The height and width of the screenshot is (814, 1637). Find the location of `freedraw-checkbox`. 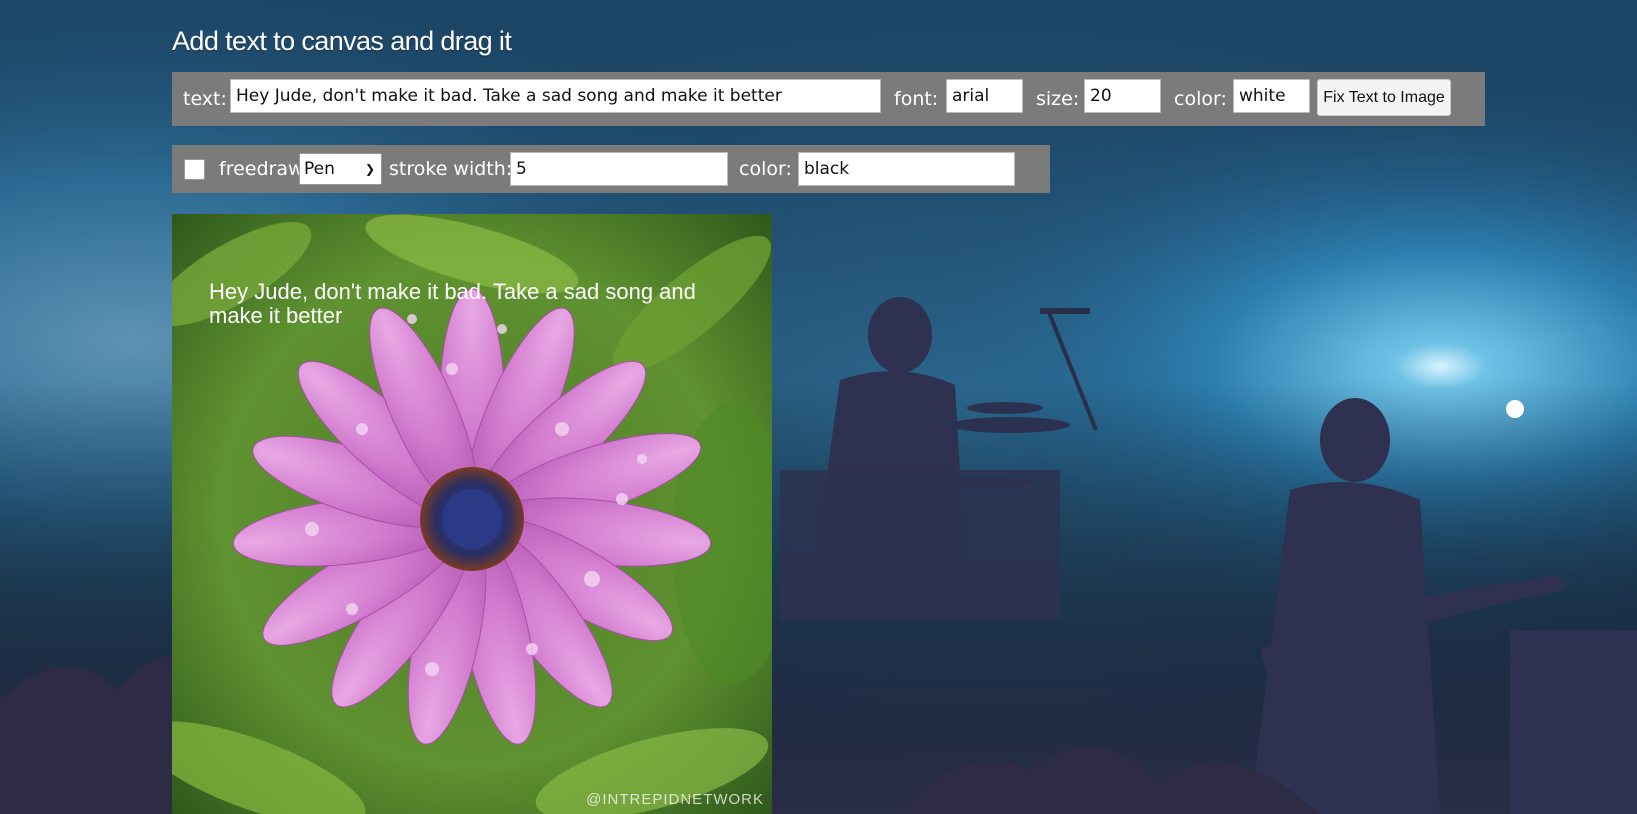

freedraw-checkbox is located at coordinates (194, 169).